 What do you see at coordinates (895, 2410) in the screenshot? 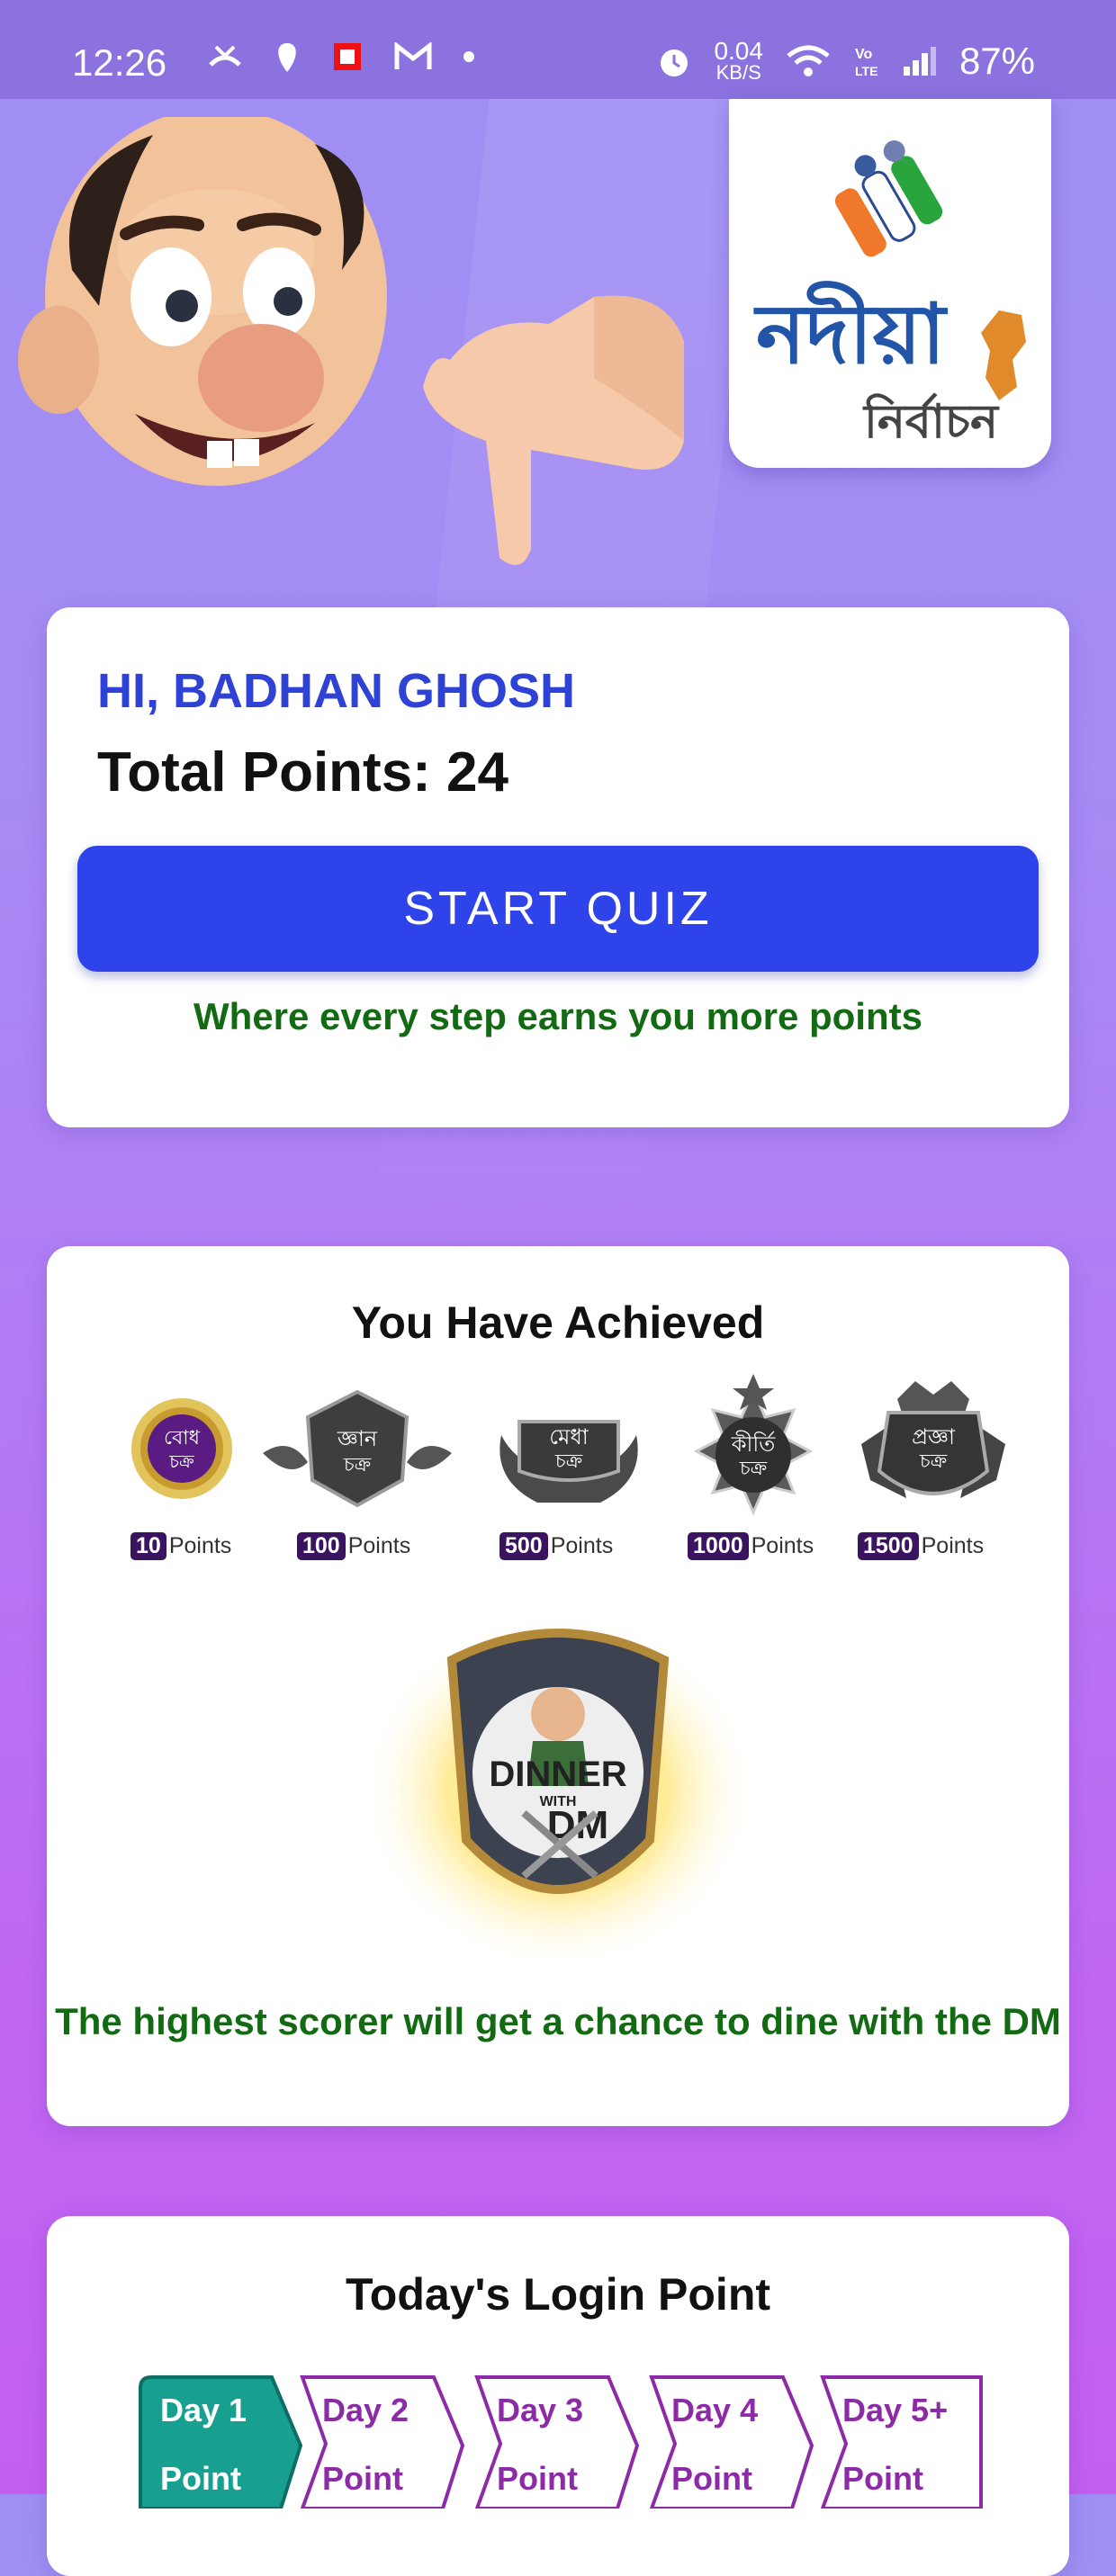
I see `day-label: Day 5+` at bounding box center [895, 2410].